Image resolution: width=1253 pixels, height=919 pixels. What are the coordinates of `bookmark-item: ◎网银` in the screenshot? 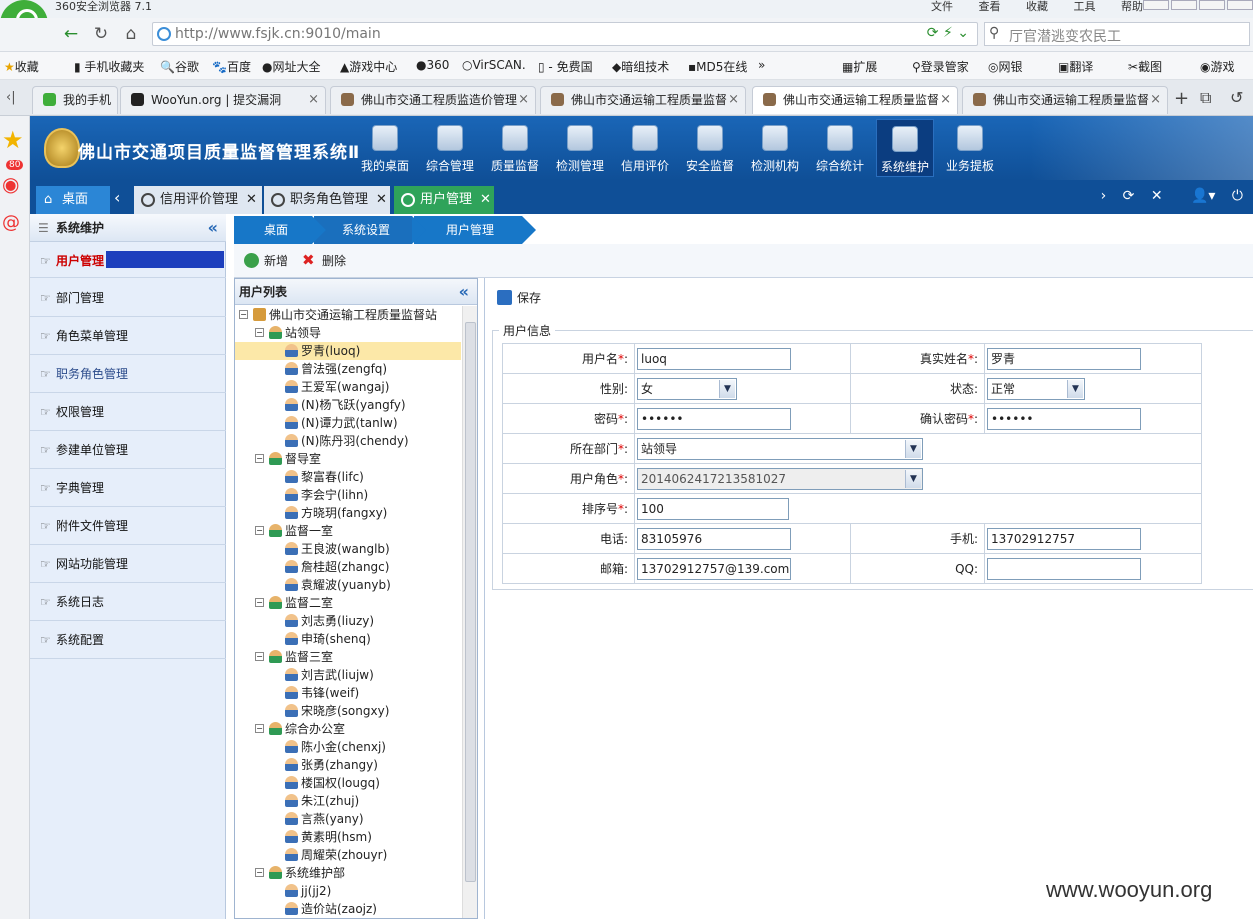 It's located at (1005, 66).